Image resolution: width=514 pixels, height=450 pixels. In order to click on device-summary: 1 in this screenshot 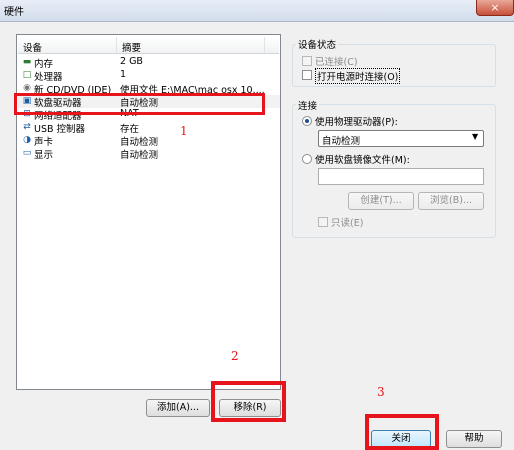, I will do `click(123, 74)`.